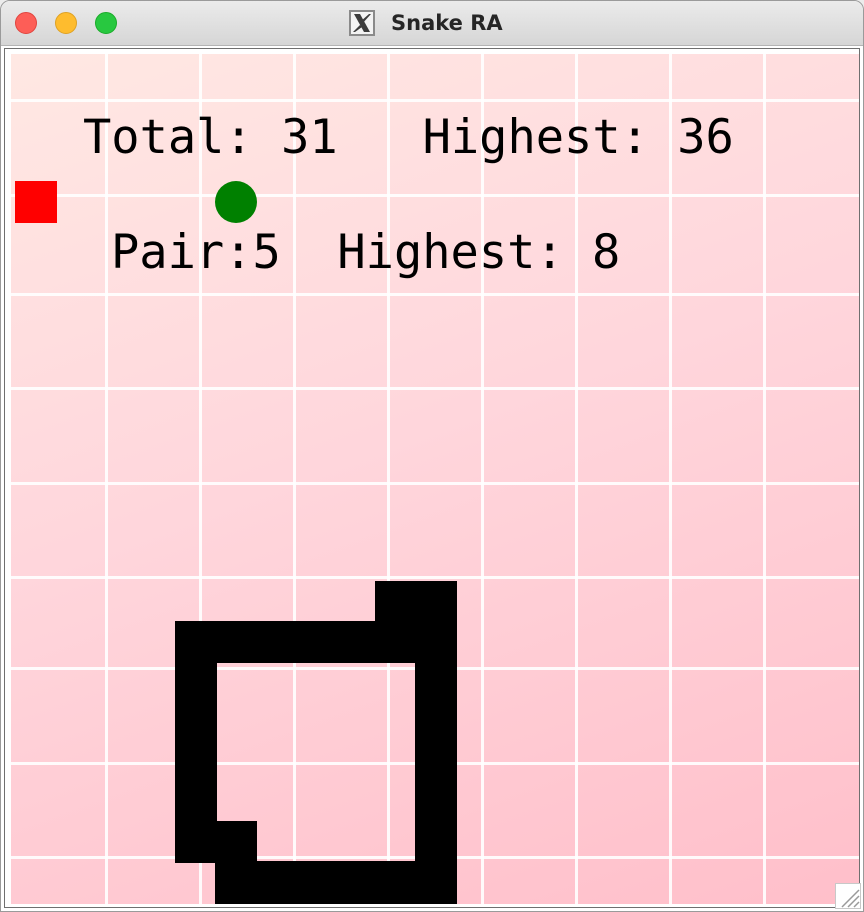  What do you see at coordinates (182, 252) in the screenshot?
I see `pair-label: Pair:` at bounding box center [182, 252].